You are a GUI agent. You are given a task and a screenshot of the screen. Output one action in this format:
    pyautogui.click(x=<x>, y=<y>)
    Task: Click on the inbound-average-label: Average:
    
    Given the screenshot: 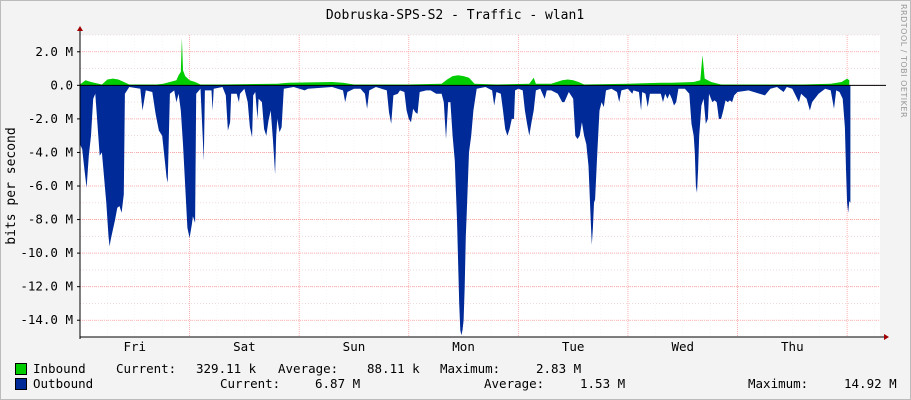 What is the action you would take?
    pyautogui.click(x=308, y=368)
    